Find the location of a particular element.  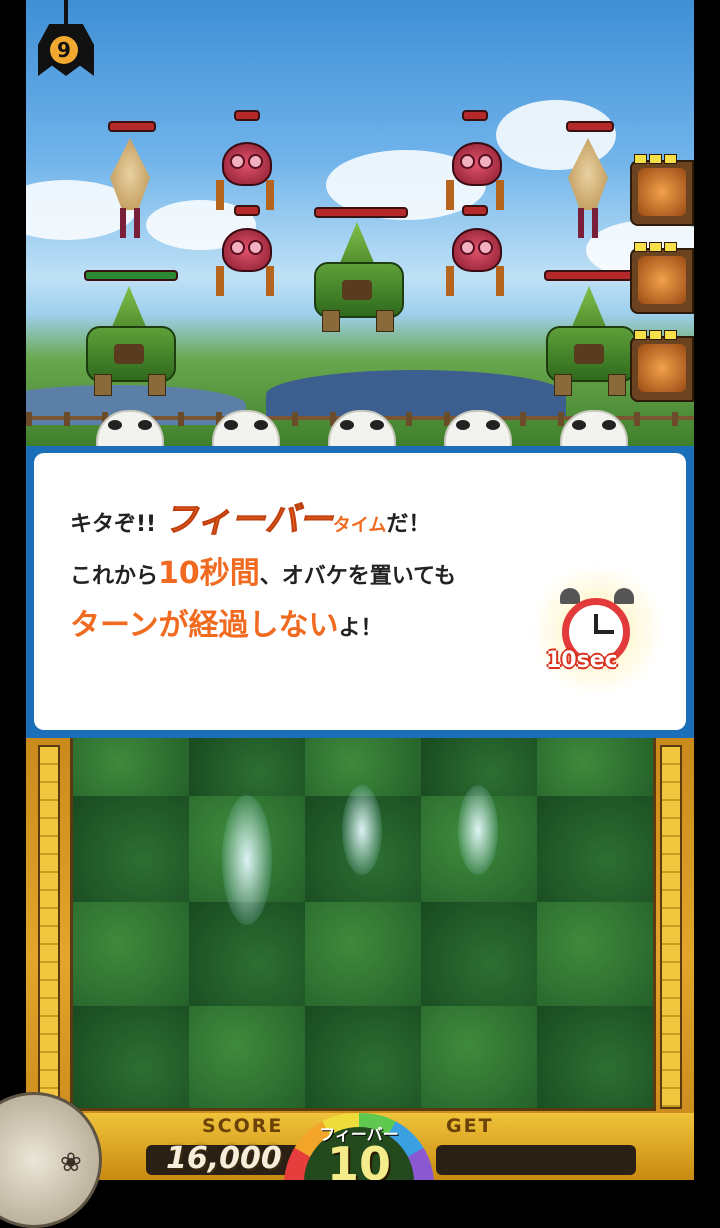

score-label: SCORE is located at coordinates (243, 1126).